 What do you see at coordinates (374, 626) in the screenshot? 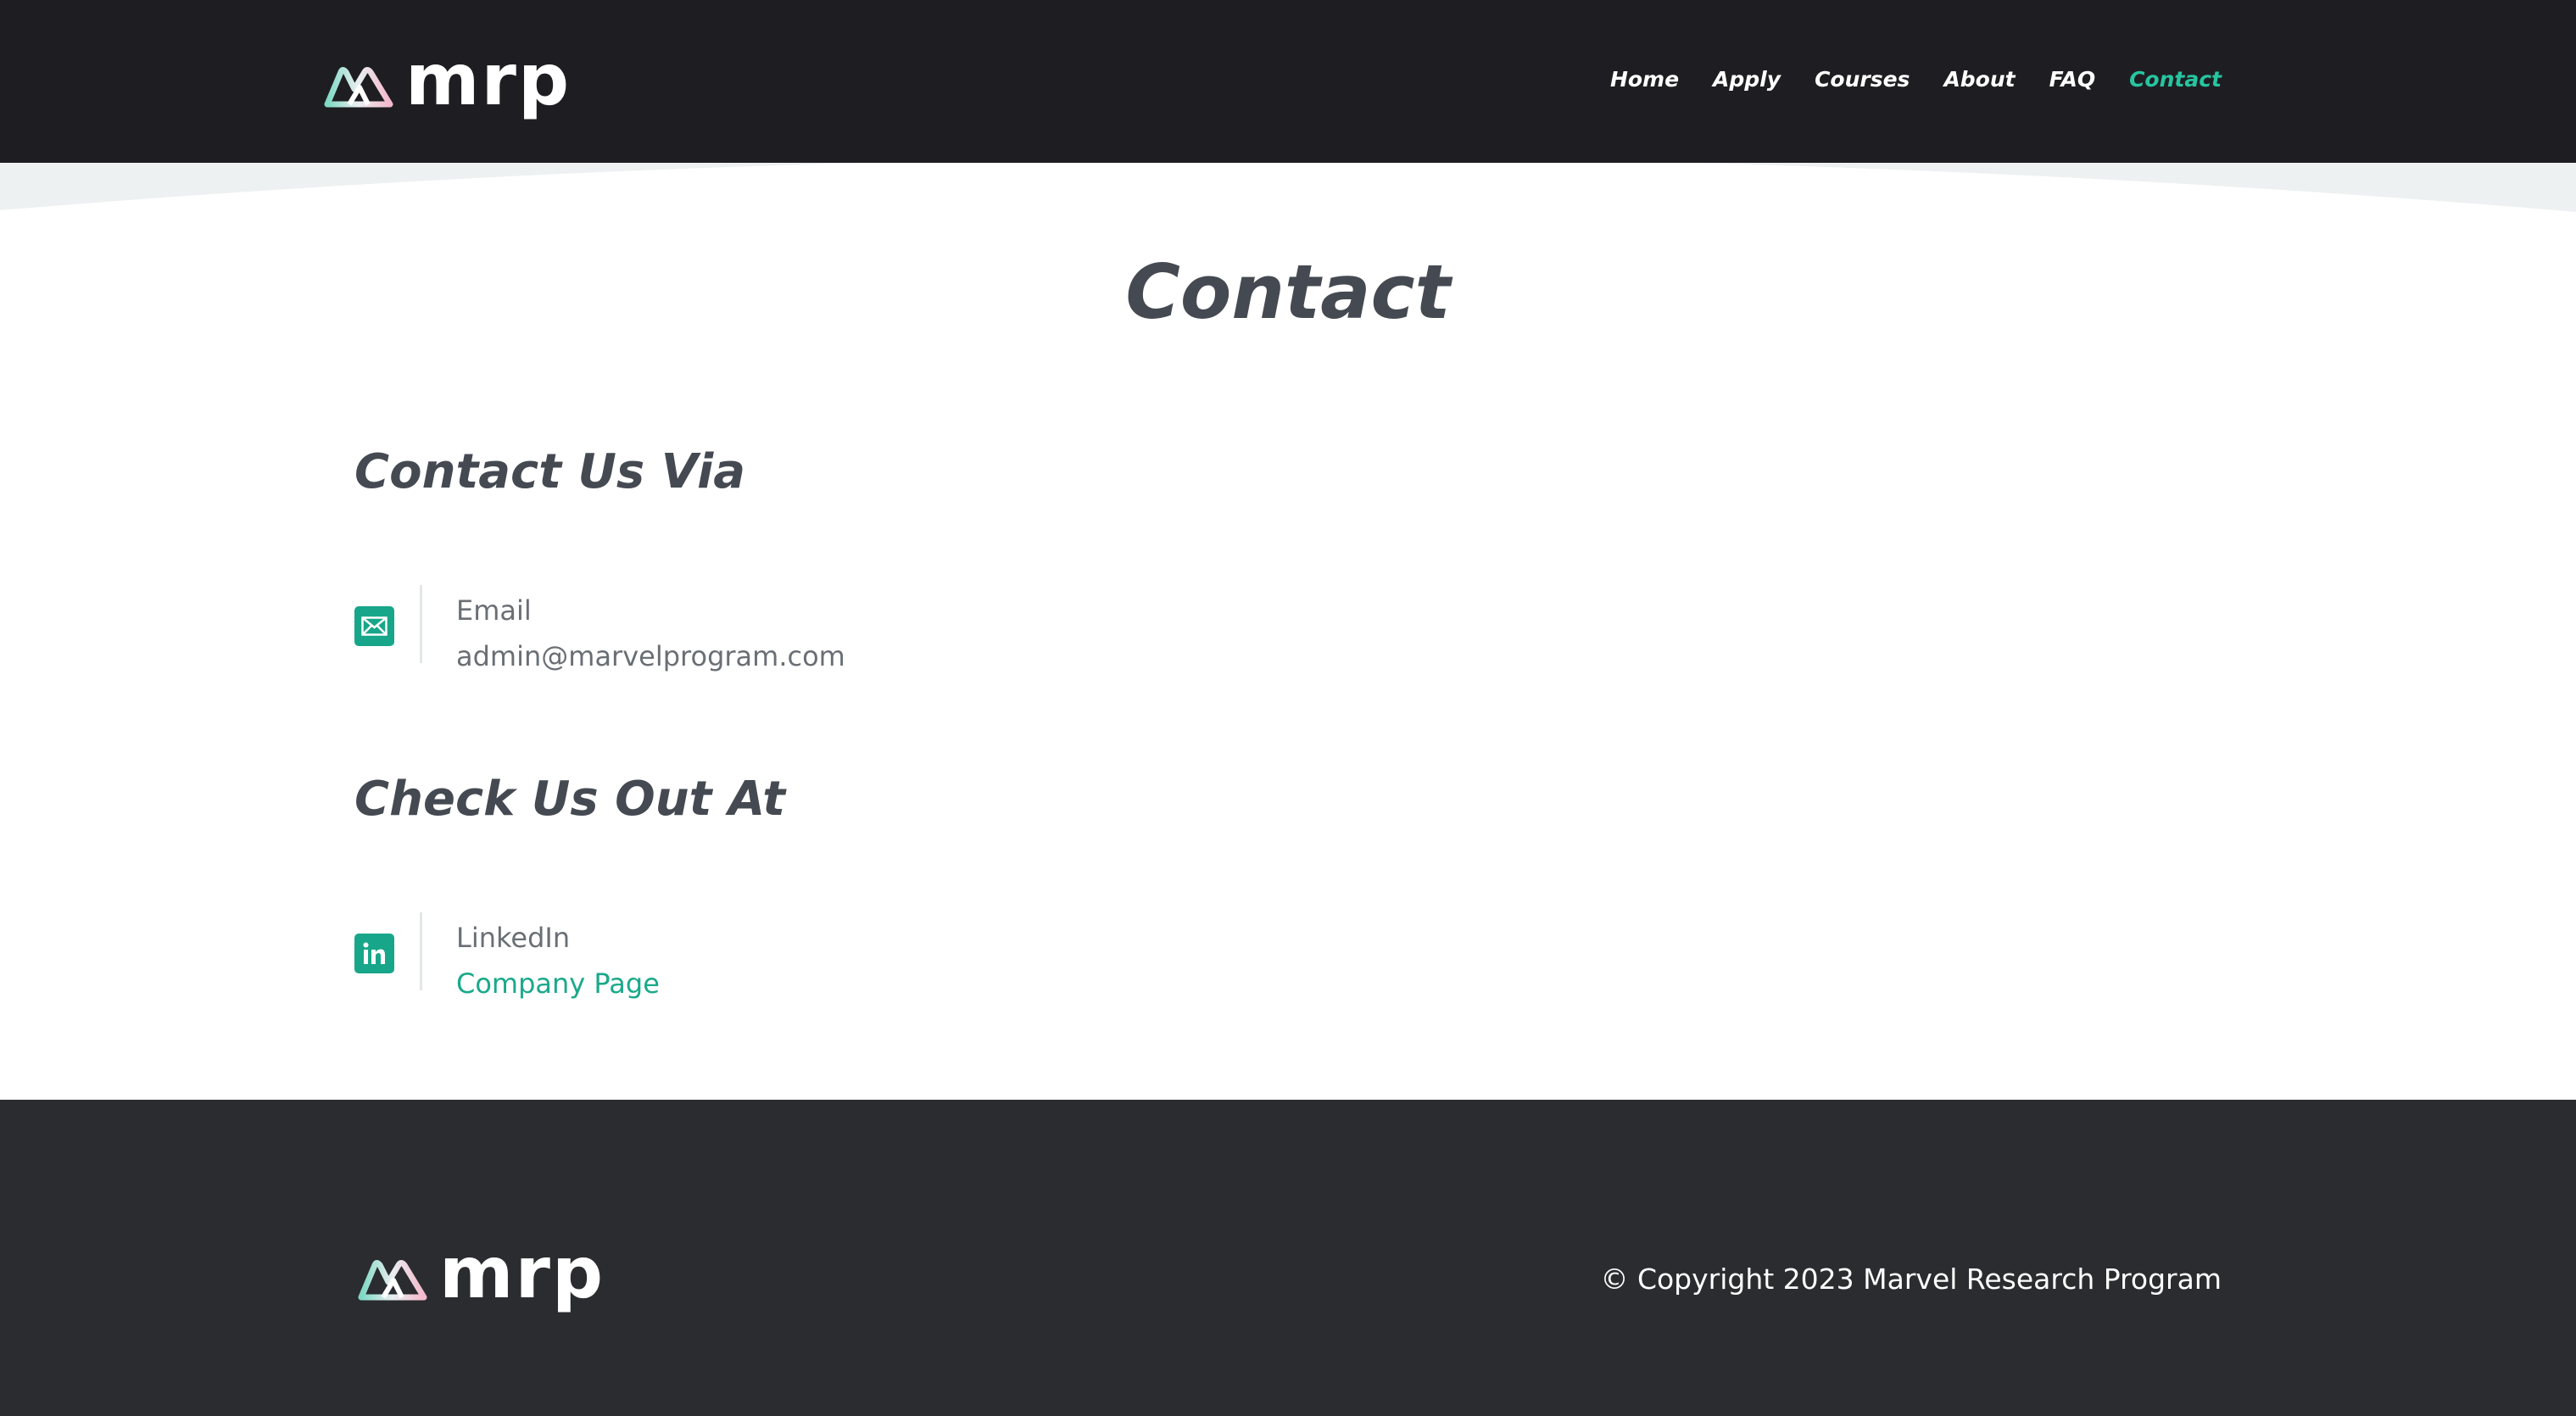
I see `envelope-icon` at bounding box center [374, 626].